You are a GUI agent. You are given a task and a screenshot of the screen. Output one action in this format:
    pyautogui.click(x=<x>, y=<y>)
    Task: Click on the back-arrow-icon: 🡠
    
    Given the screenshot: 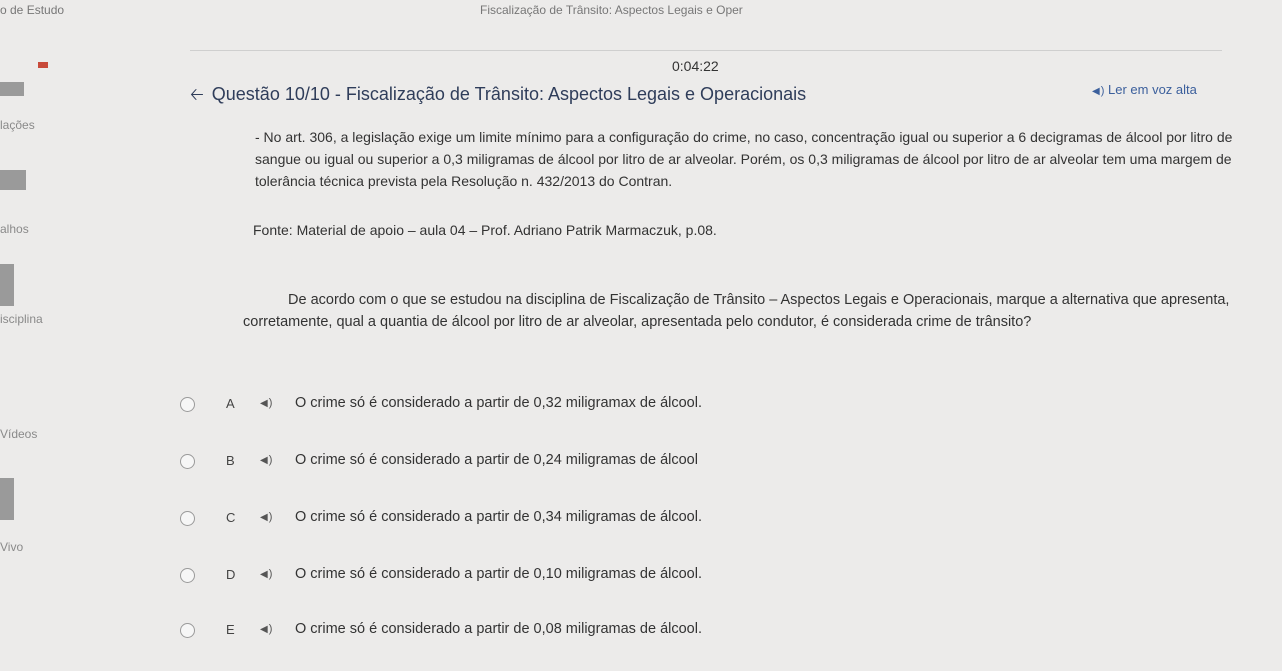 What is the action you would take?
    pyautogui.click(x=197, y=94)
    